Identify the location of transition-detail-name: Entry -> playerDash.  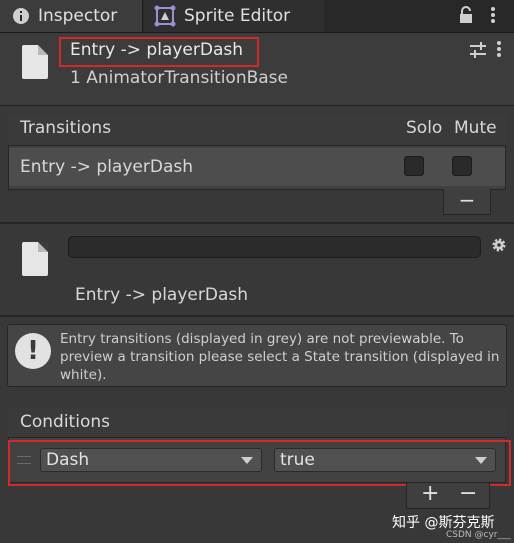
(161, 295).